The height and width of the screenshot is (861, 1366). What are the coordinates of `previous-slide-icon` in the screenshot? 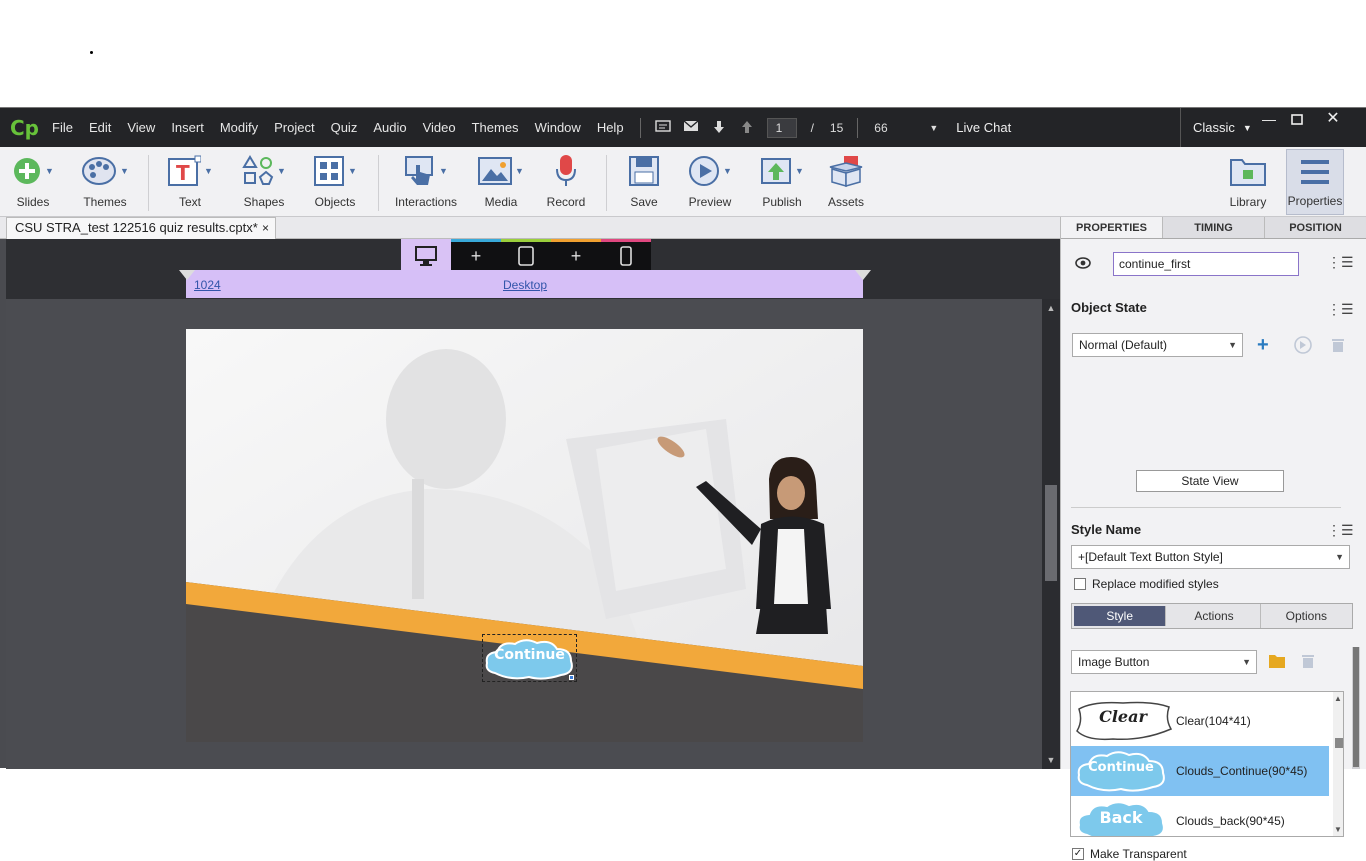 It's located at (747, 128).